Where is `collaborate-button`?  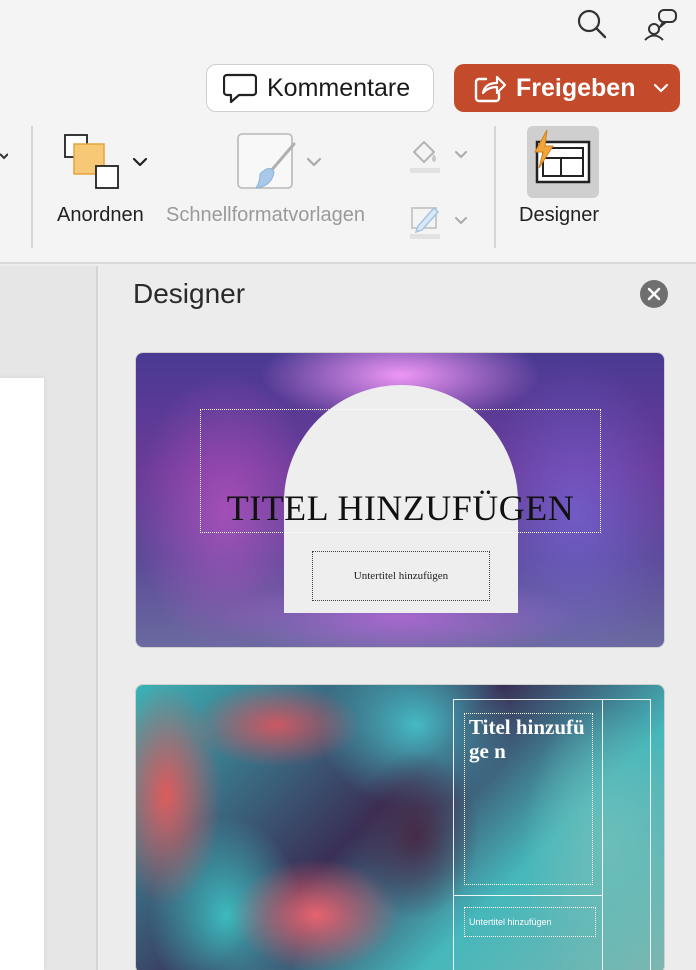 collaborate-button is located at coordinates (660, 24).